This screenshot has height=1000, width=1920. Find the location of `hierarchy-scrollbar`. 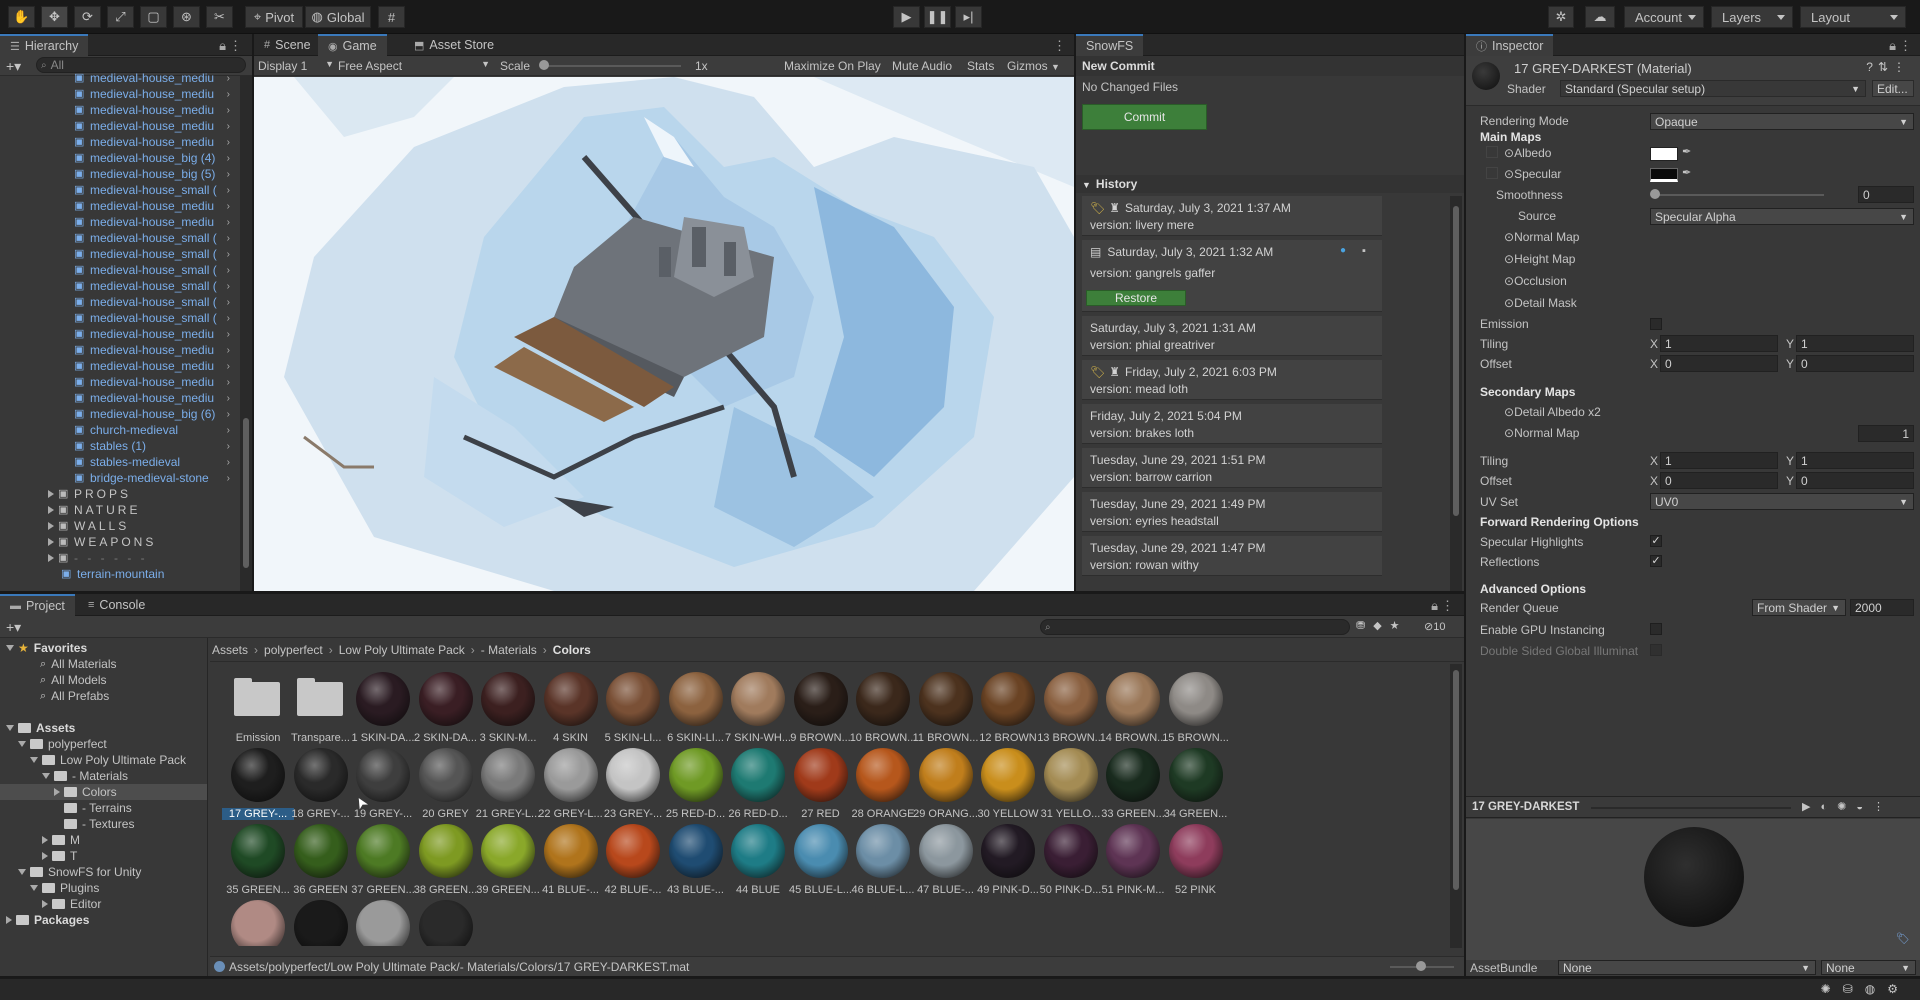

hierarchy-scrollbar is located at coordinates (246, 333).